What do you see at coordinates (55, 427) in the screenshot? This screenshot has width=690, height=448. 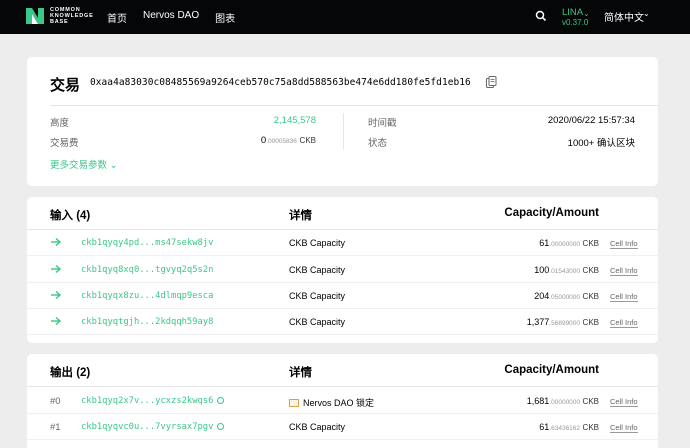 I see `output-index: #1` at bounding box center [55, 427].